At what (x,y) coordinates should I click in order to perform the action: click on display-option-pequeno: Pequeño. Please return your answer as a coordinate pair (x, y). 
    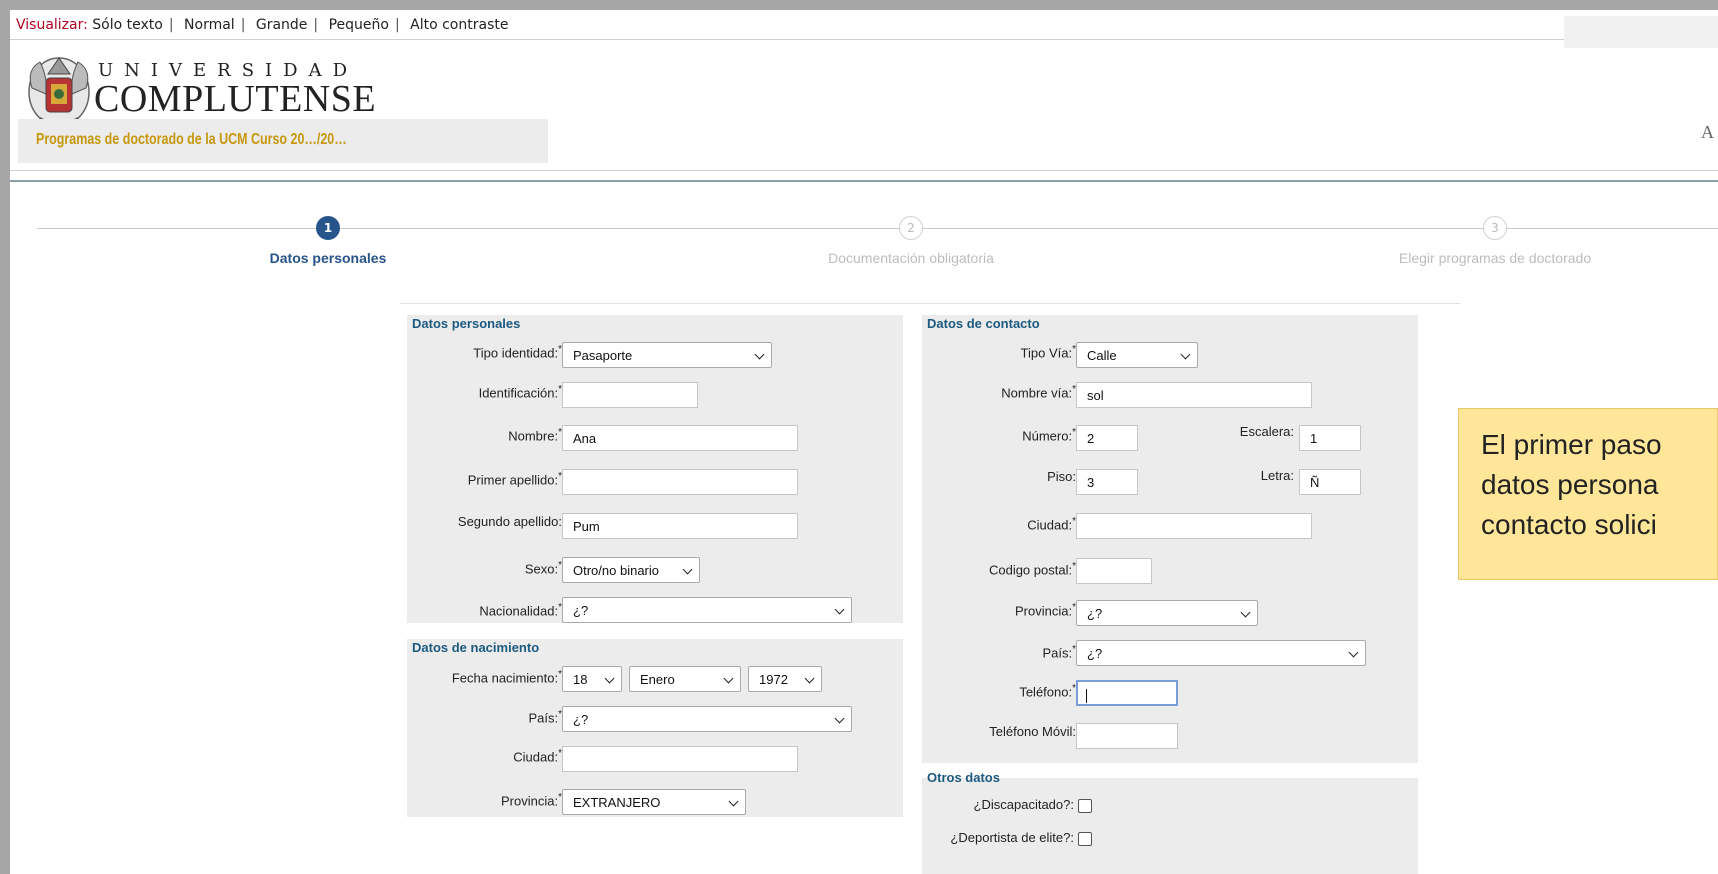
    Looking at the image, I should click on (359, 25).